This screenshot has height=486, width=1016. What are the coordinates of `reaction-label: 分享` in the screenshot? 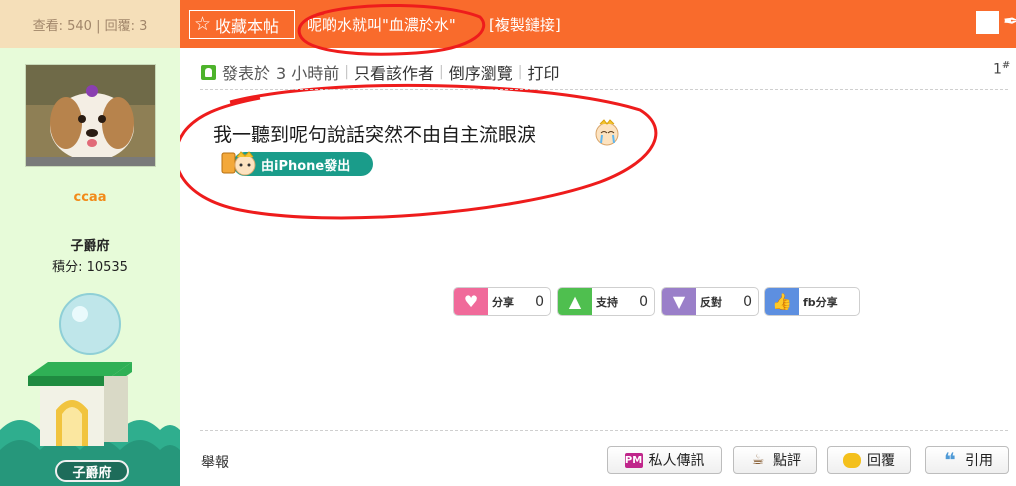 It's located at (503, 302).